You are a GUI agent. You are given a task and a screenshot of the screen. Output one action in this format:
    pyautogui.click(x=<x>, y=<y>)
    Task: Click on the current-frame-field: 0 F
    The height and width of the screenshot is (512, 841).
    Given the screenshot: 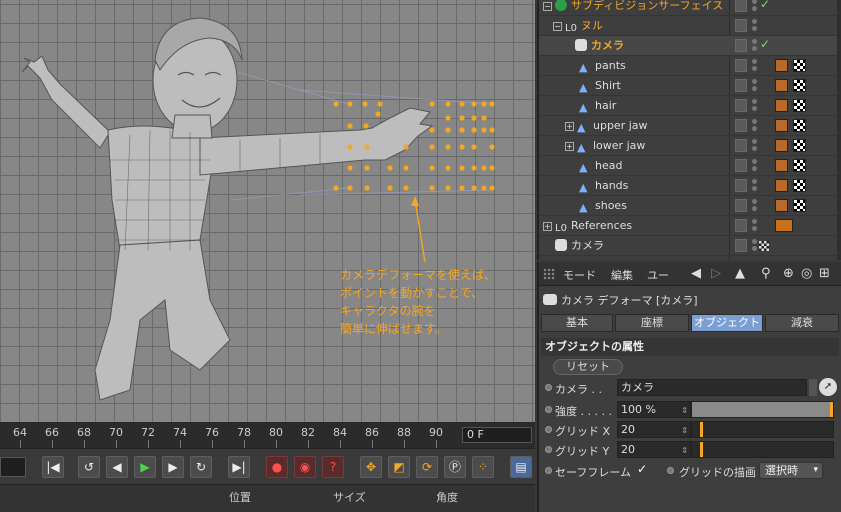 What is the action you would take?
    pyautogui.click(x=497, y=435)
    